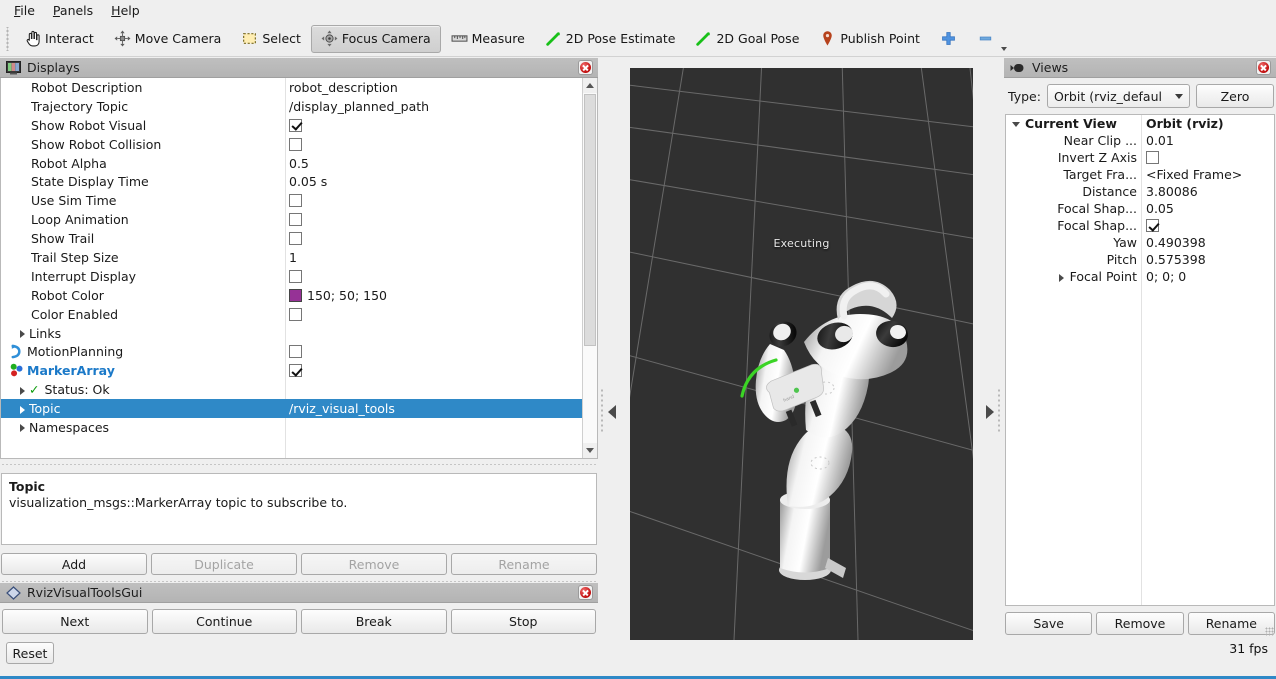  What do you see at coordinates (747, 39) in the screenshot?
I see `tool-2d-goal-pose: 2D Goal Pose` at bounding box center [747, 39].